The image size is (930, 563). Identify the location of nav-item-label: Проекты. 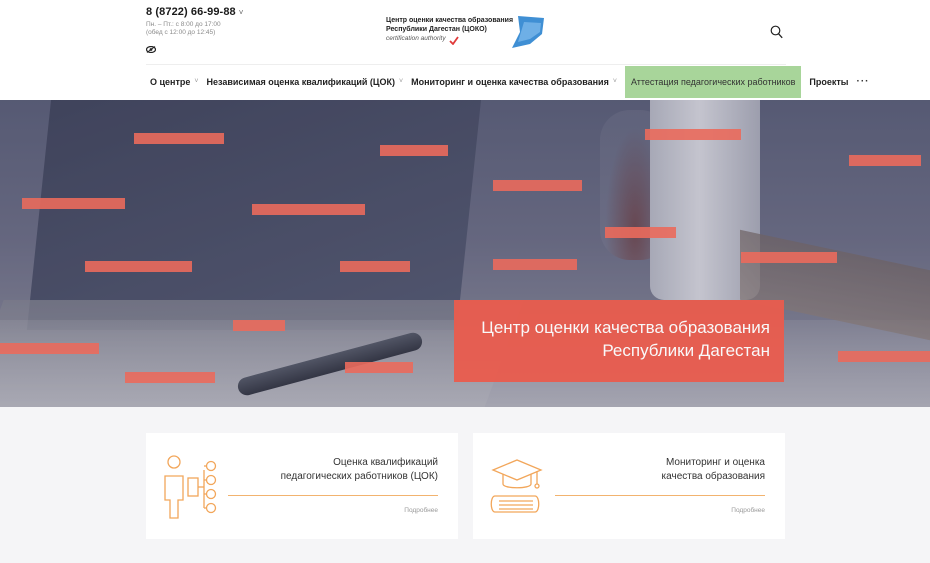
(829, 81).